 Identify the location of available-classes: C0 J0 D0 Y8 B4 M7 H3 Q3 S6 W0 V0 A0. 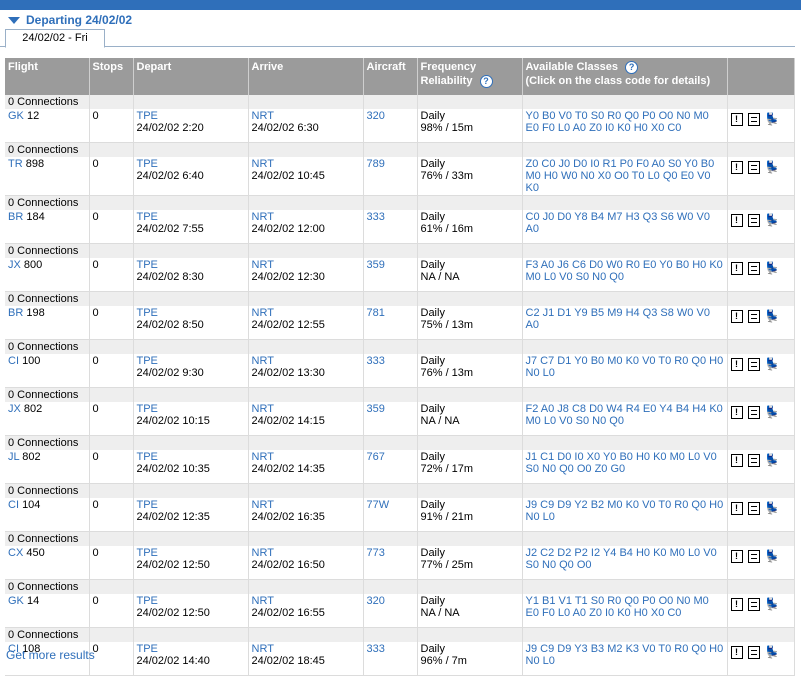
(625, 227).